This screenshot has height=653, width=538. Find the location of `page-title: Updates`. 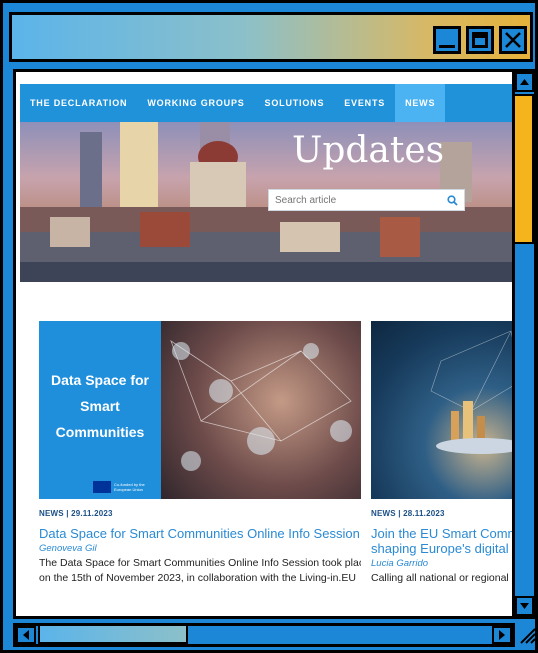

page-title: Updates is located at coordinates (368, 150).